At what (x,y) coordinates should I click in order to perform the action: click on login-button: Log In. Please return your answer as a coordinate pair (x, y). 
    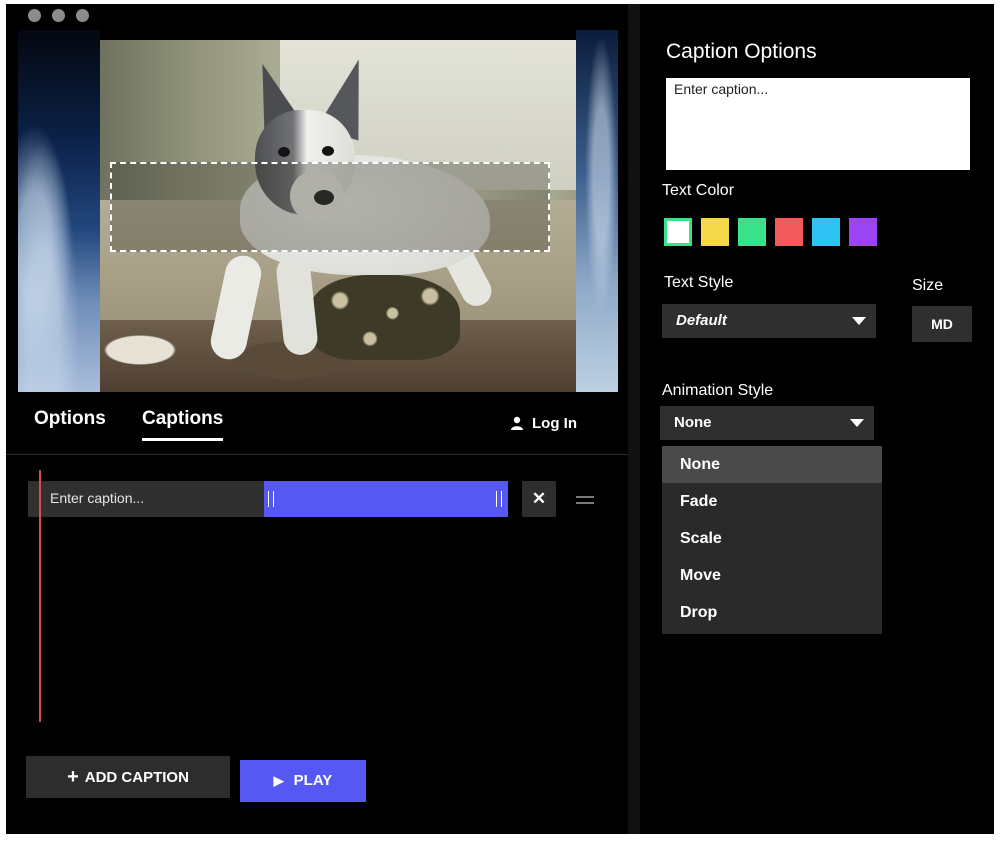
    Looking at the image, I should click on (543, 423).